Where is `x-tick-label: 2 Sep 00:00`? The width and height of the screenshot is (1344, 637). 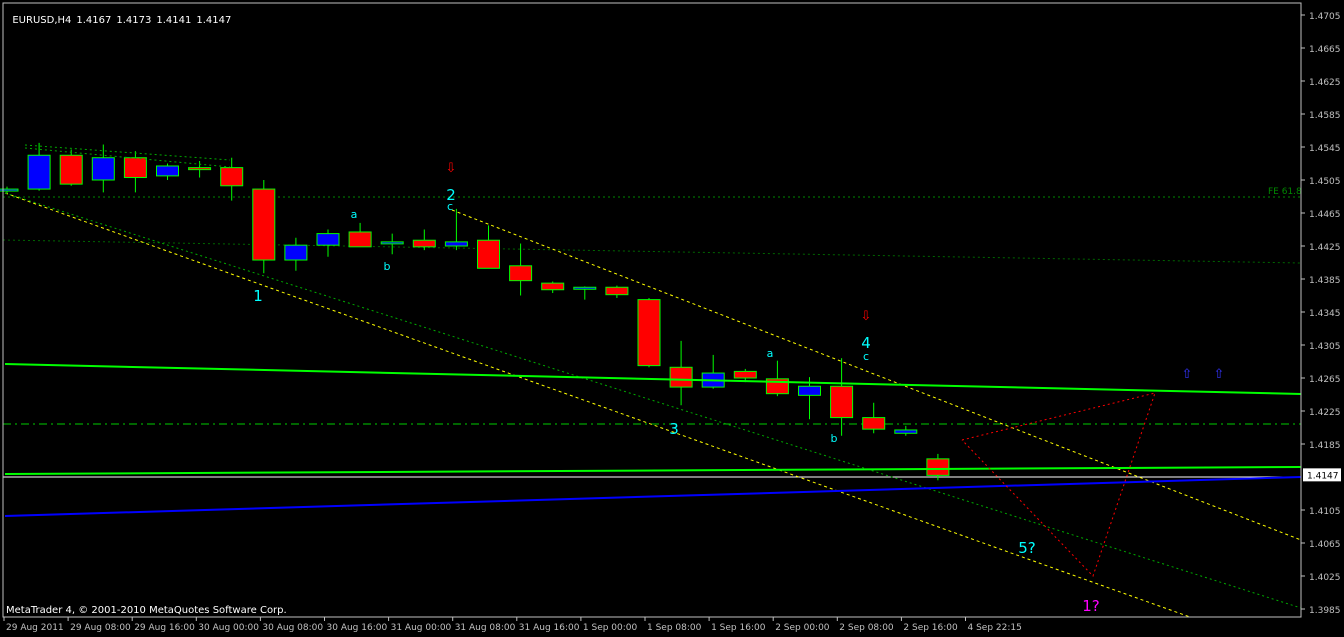 x-tick-label: 2 Sep 00:00 is located at coordinates (802, 628).